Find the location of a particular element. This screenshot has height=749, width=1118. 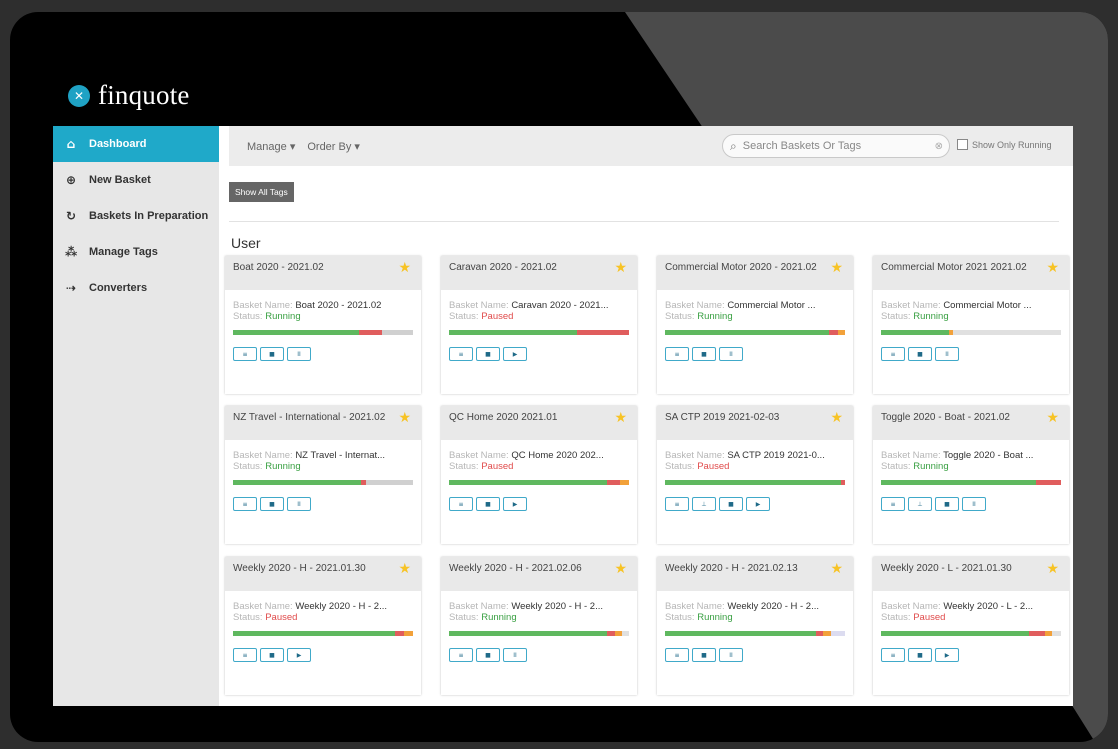

sidebar-item-label: Manage Tags is located at coordinates (123, 252).